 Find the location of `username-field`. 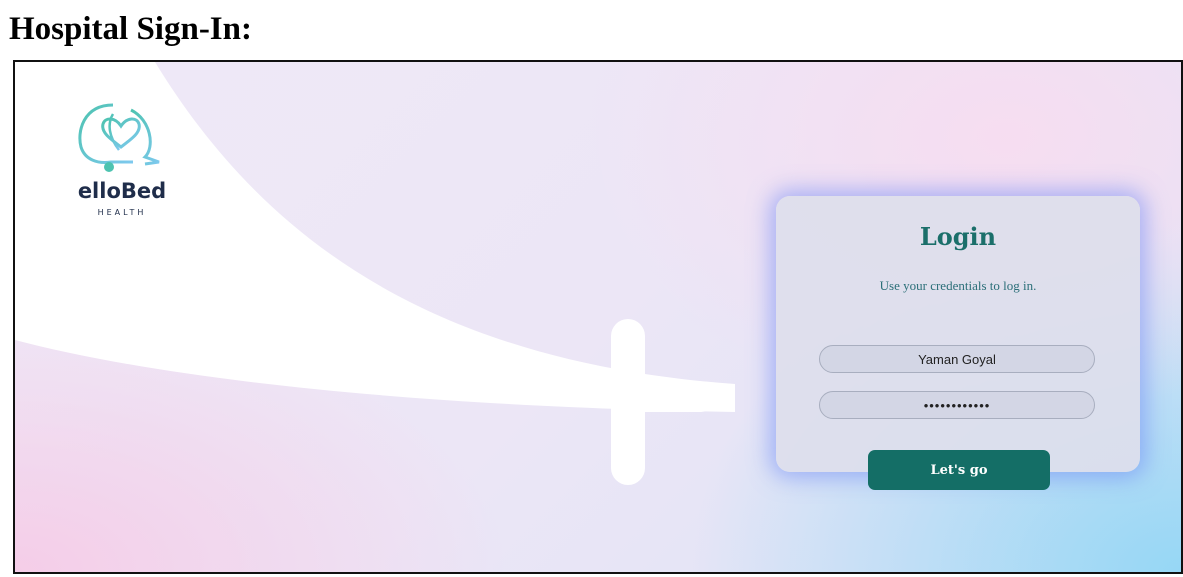

username-field is located at coordinates (957, 359).